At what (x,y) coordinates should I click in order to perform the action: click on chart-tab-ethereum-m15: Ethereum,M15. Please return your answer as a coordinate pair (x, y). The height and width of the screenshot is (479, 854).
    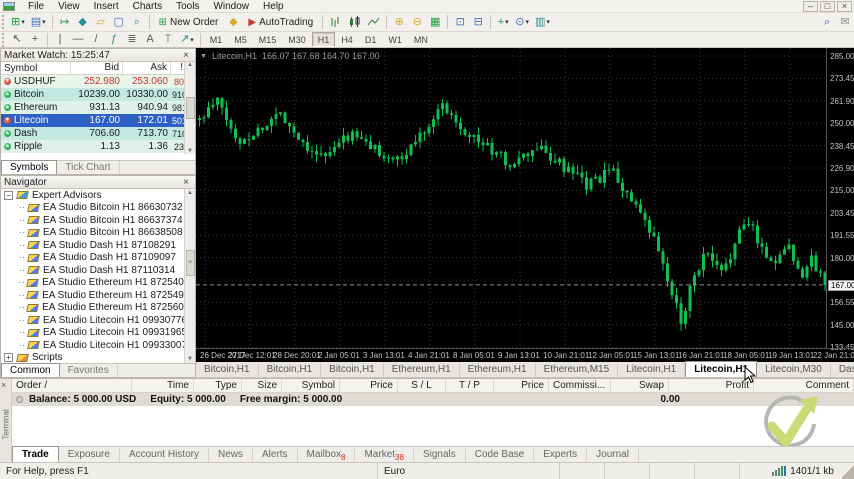
    Looking at the image, I should click on (577, 370).